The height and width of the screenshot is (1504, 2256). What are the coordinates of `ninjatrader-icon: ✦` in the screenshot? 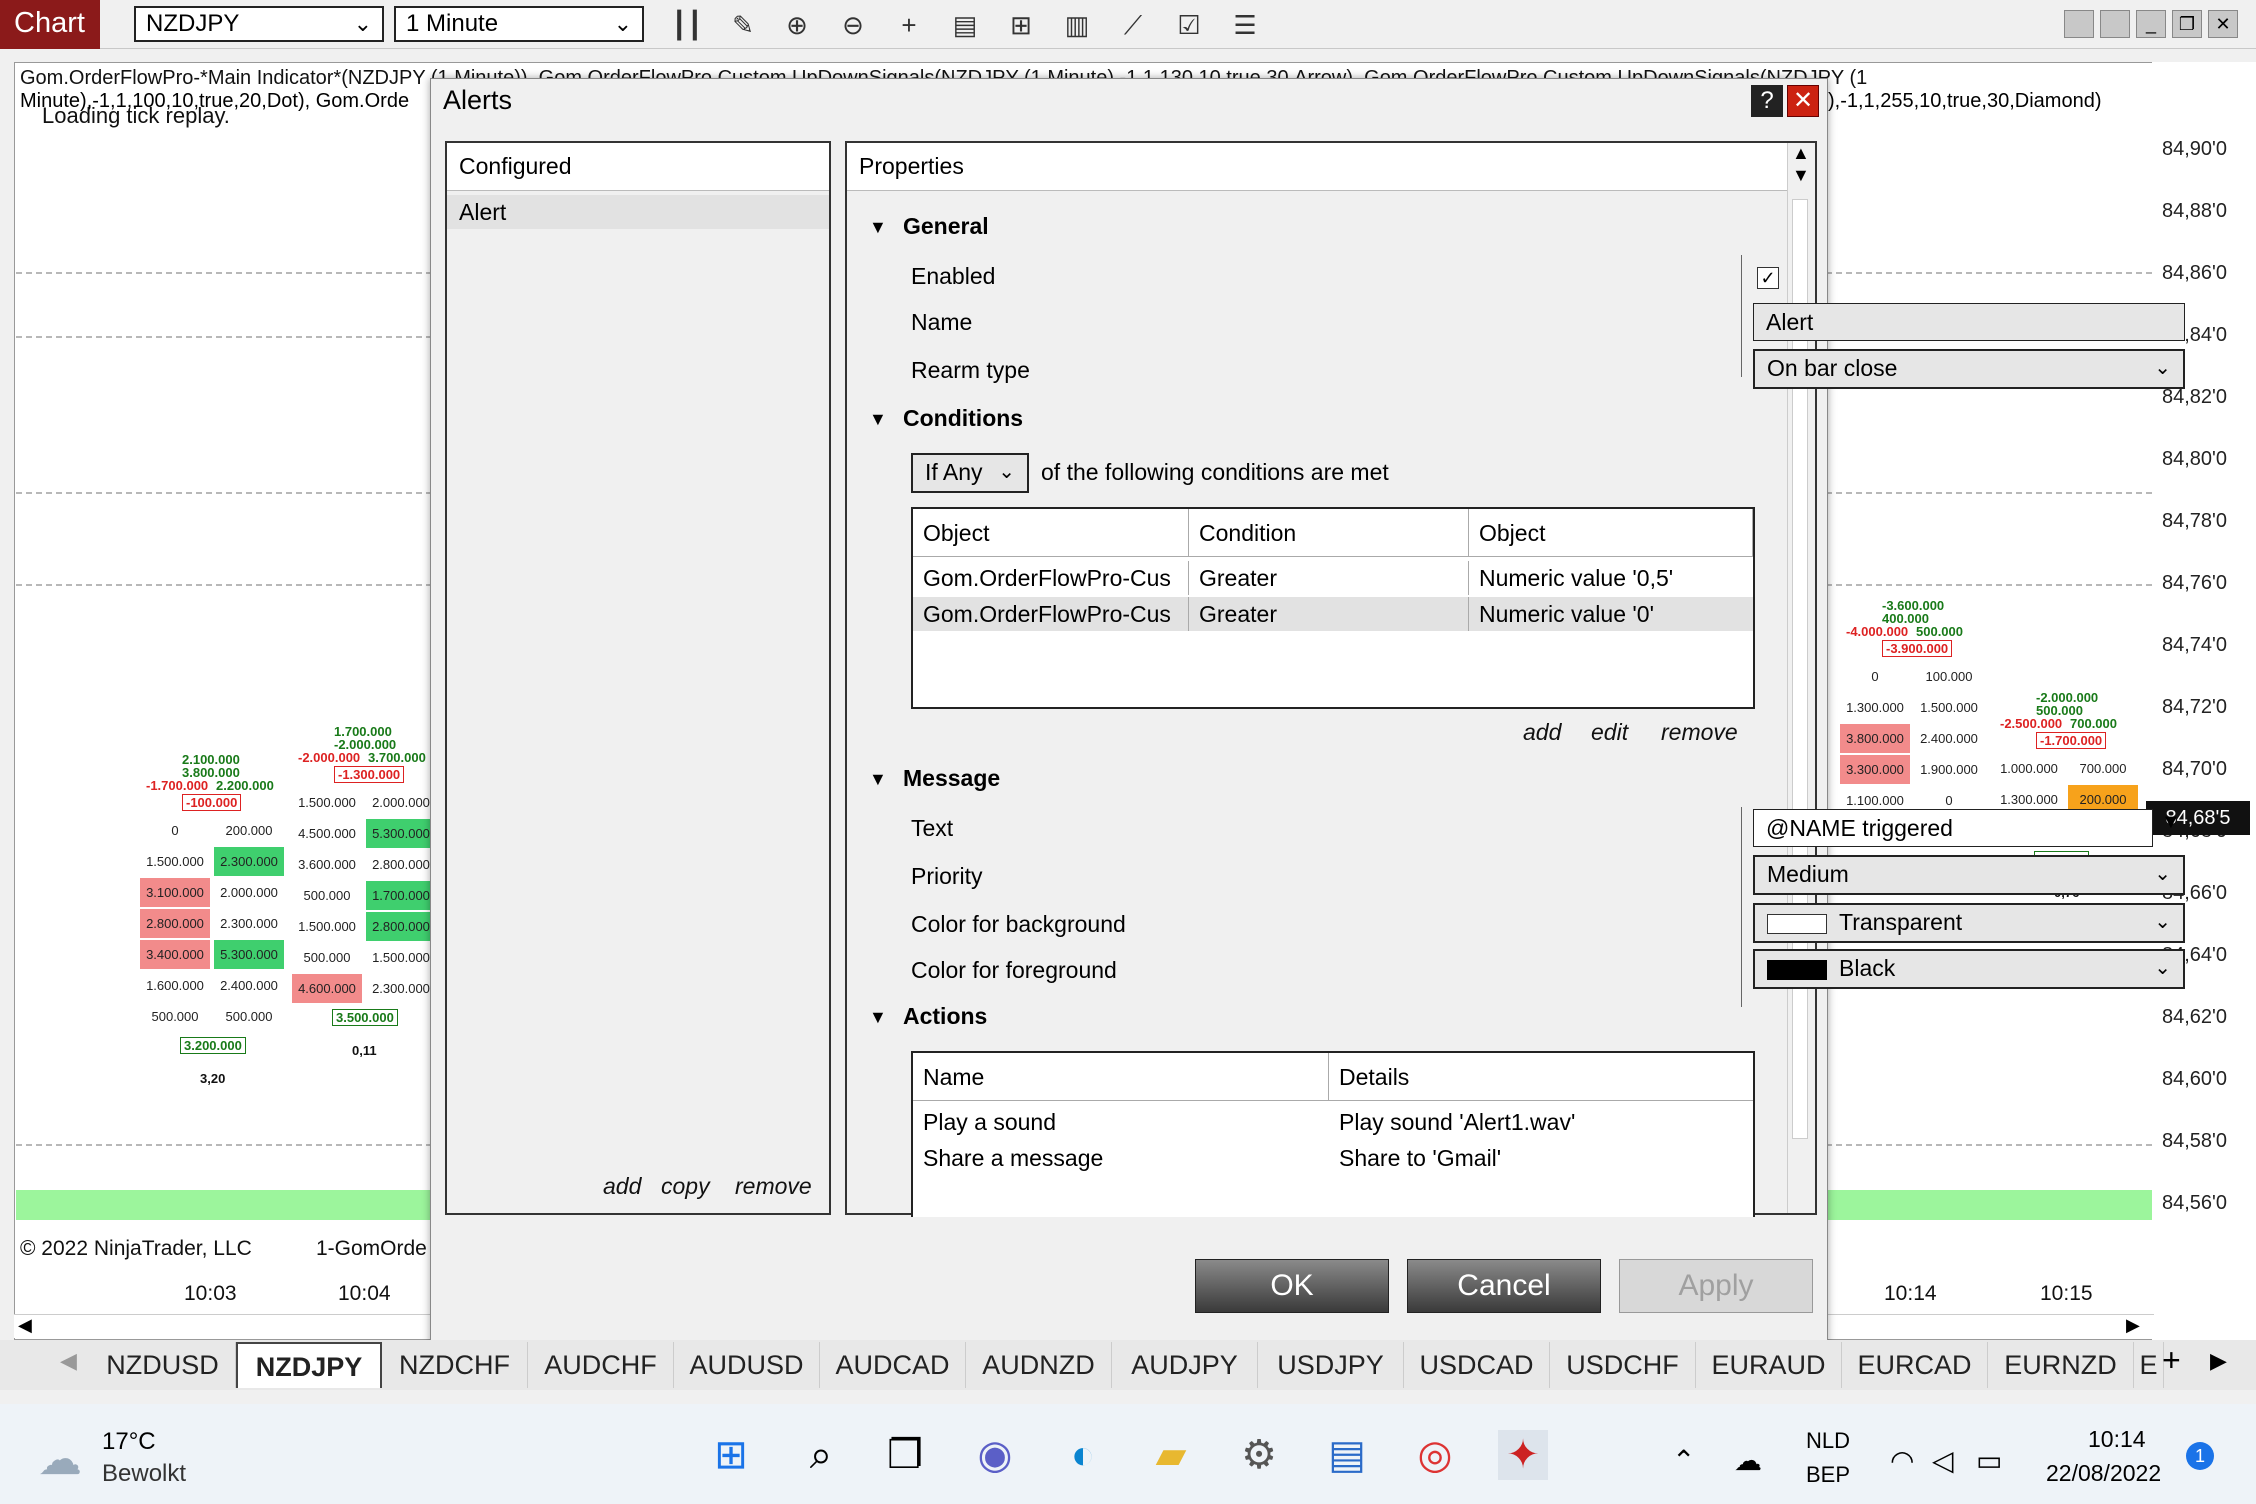 It's located at (1523, 1455).